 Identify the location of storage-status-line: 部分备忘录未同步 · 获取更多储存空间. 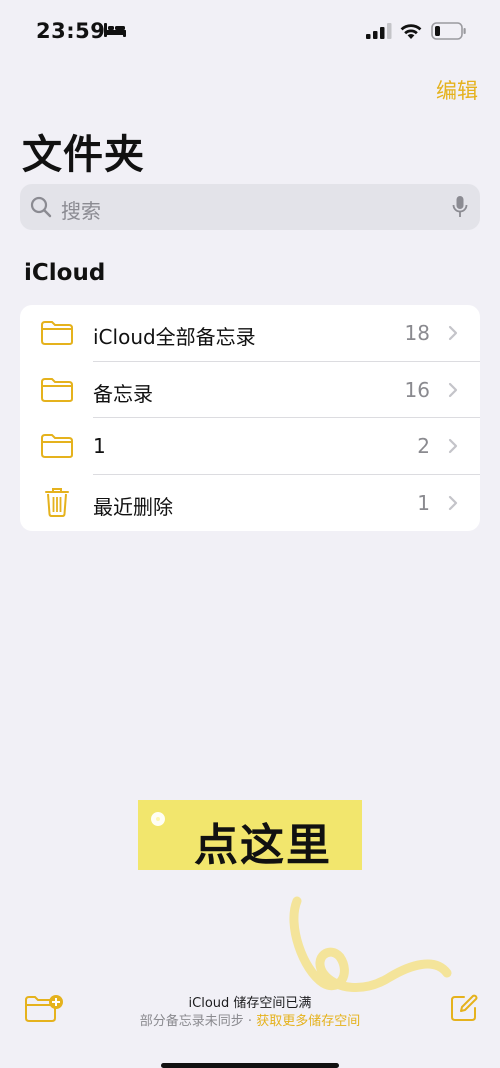
(250, 1019).